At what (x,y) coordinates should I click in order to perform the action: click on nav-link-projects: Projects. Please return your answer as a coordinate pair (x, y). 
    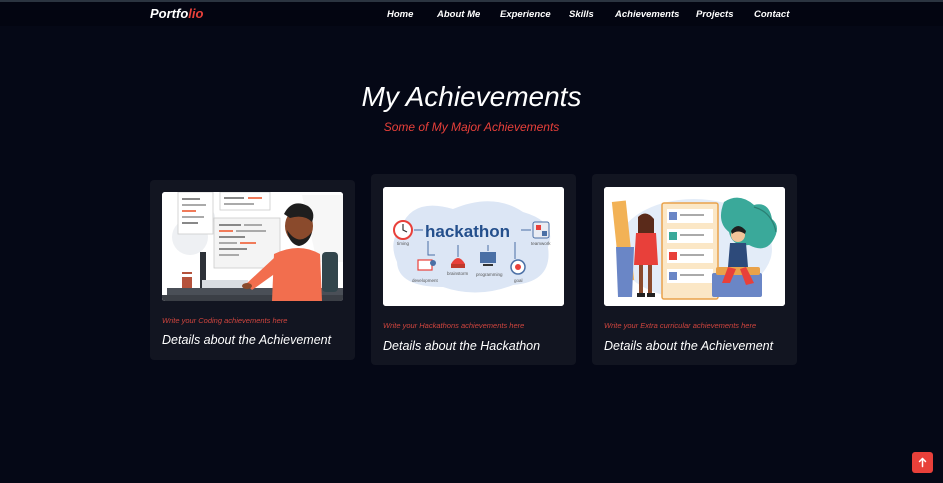
    Looking at the image, I should click on (715, 14).